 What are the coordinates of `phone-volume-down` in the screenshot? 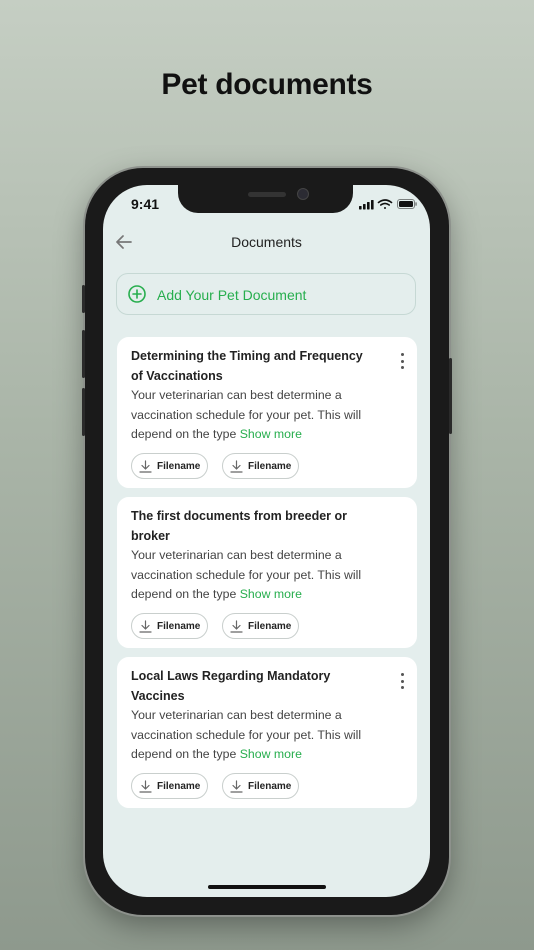 It's located at (83, 412).